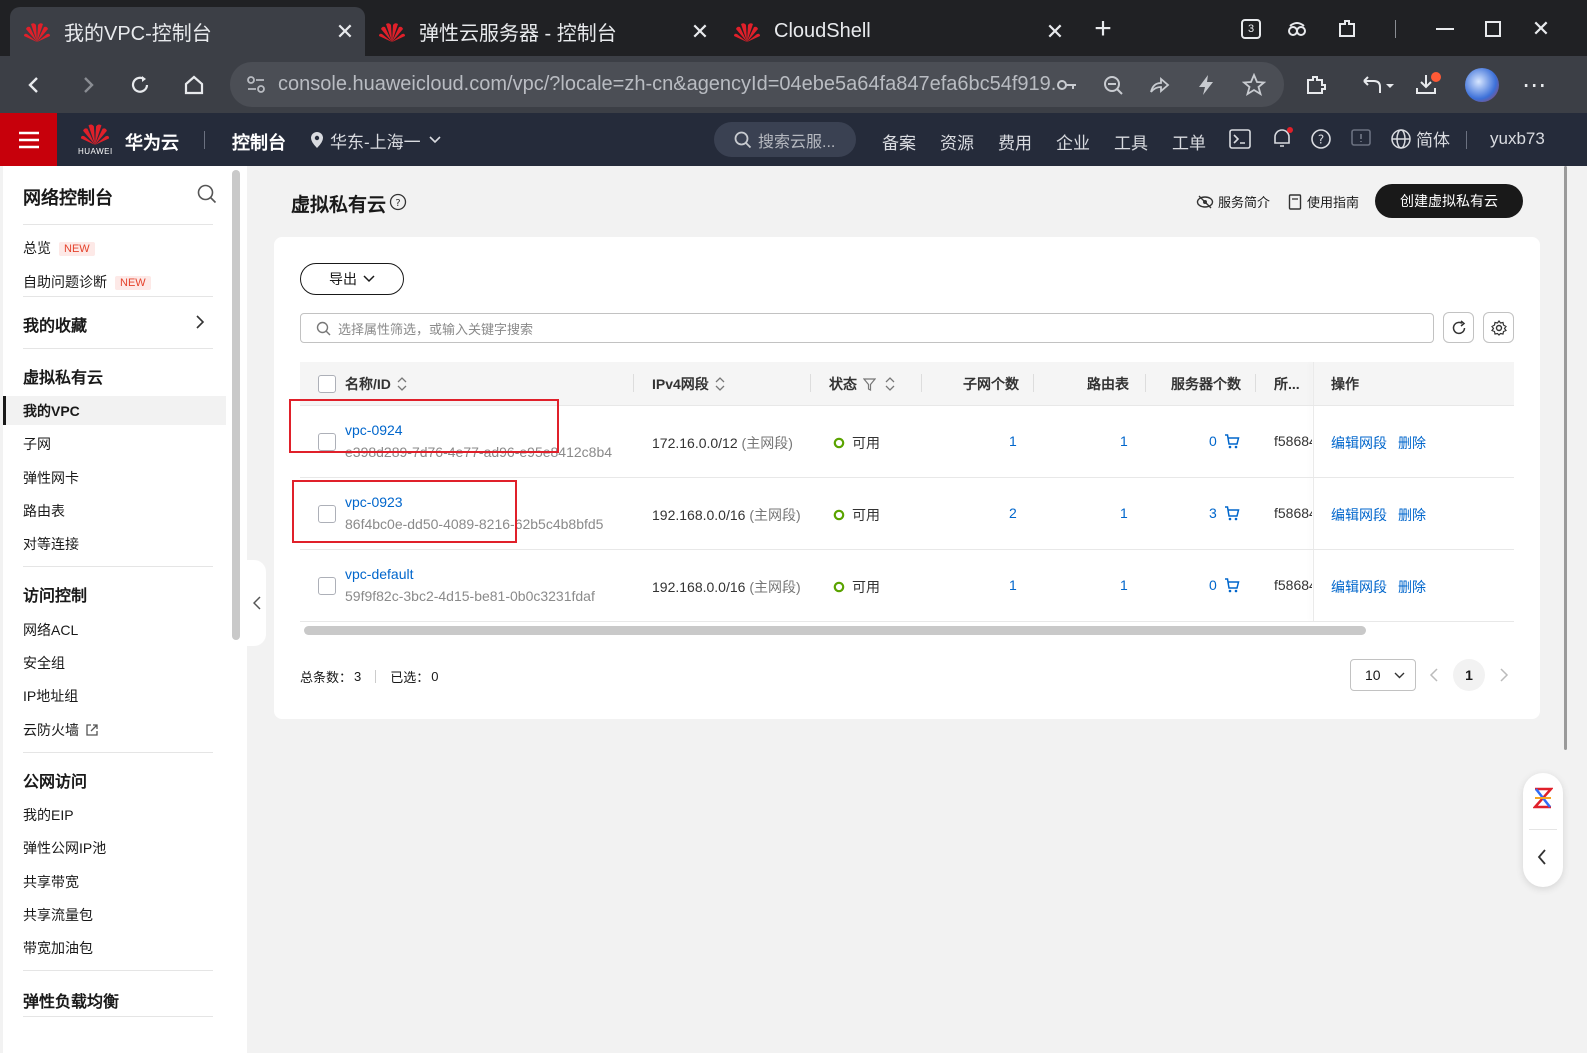  Describe the element at coordinates (1534, 85) in the screenshot. I see `more-menu-icon: ⋯` at that location.